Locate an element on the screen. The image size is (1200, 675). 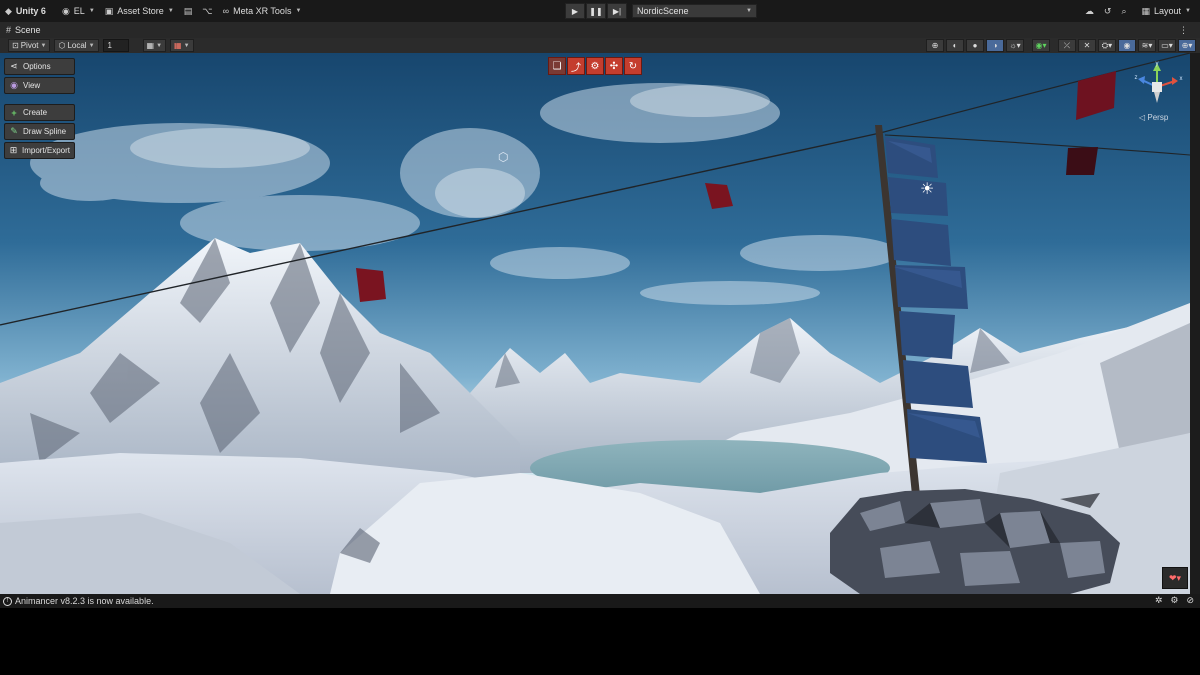
shaded-wireframe-button: ◐ is located at coordinates (955, 45).